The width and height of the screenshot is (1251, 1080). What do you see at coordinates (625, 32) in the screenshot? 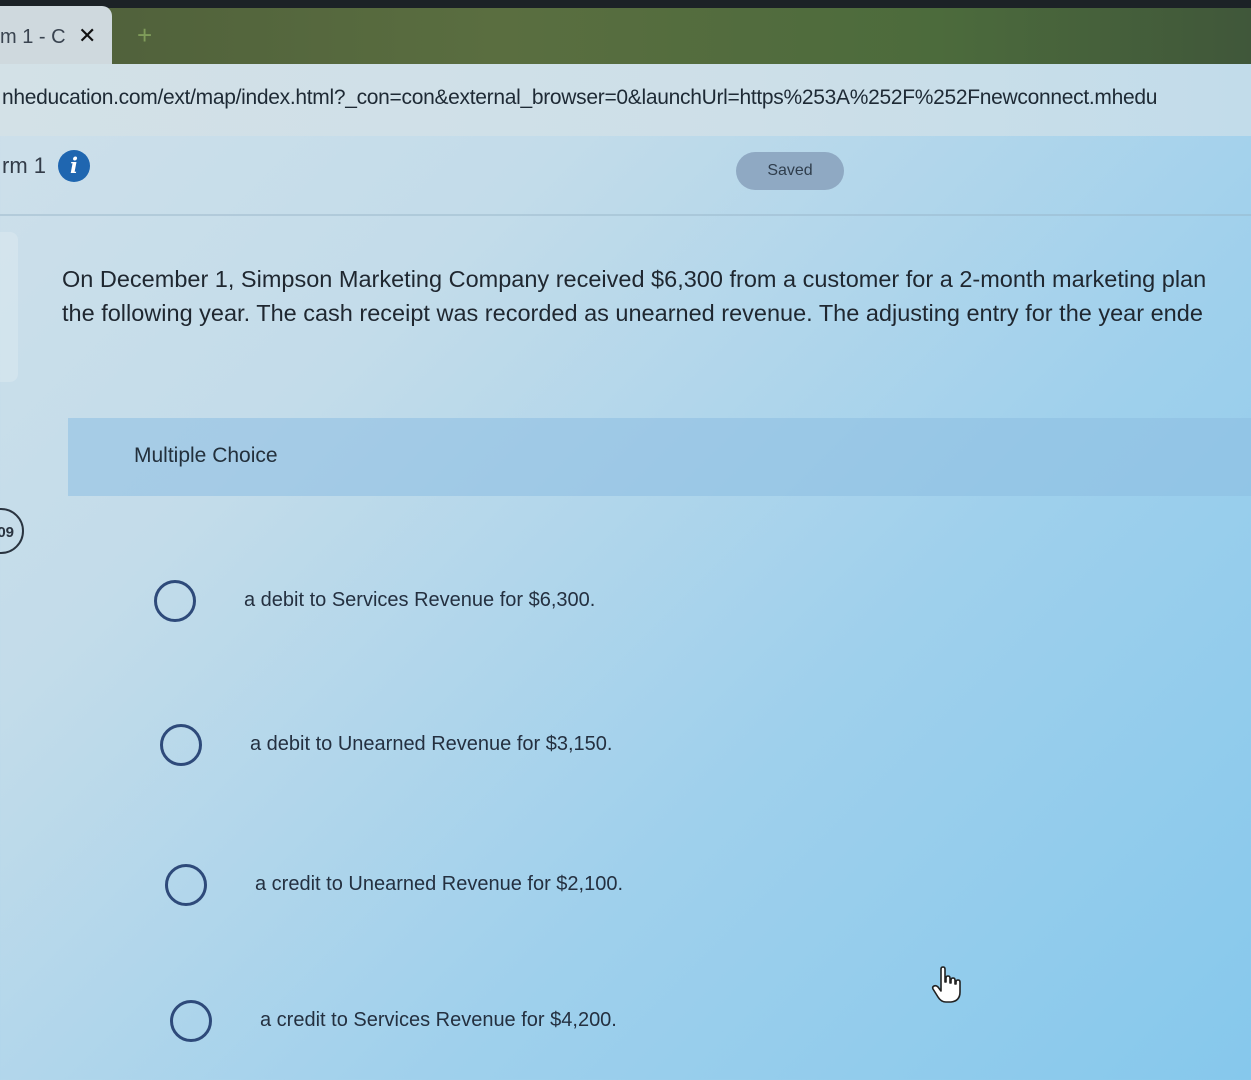
I see `browser-tab-strip: m 1 - C ✕ +` at bounding box center [625, 32].